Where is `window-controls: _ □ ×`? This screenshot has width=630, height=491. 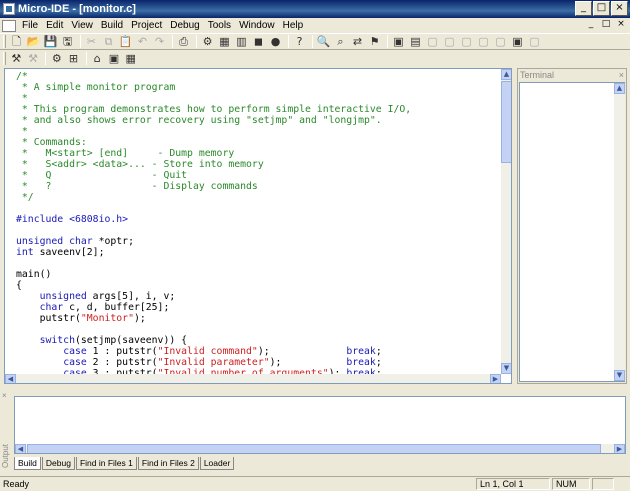 window-controls: _ □ × is located at coordinates (601, 8).